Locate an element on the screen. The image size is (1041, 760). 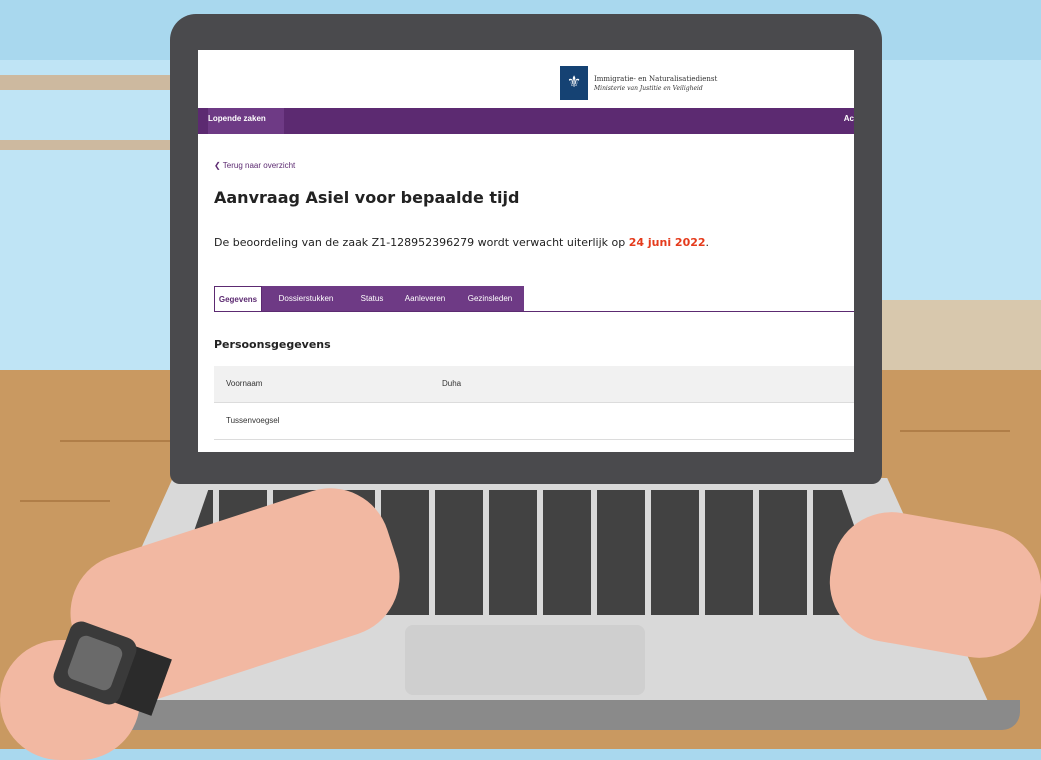
table-row: Voornaam Duha is located at coordinates (534, 384).